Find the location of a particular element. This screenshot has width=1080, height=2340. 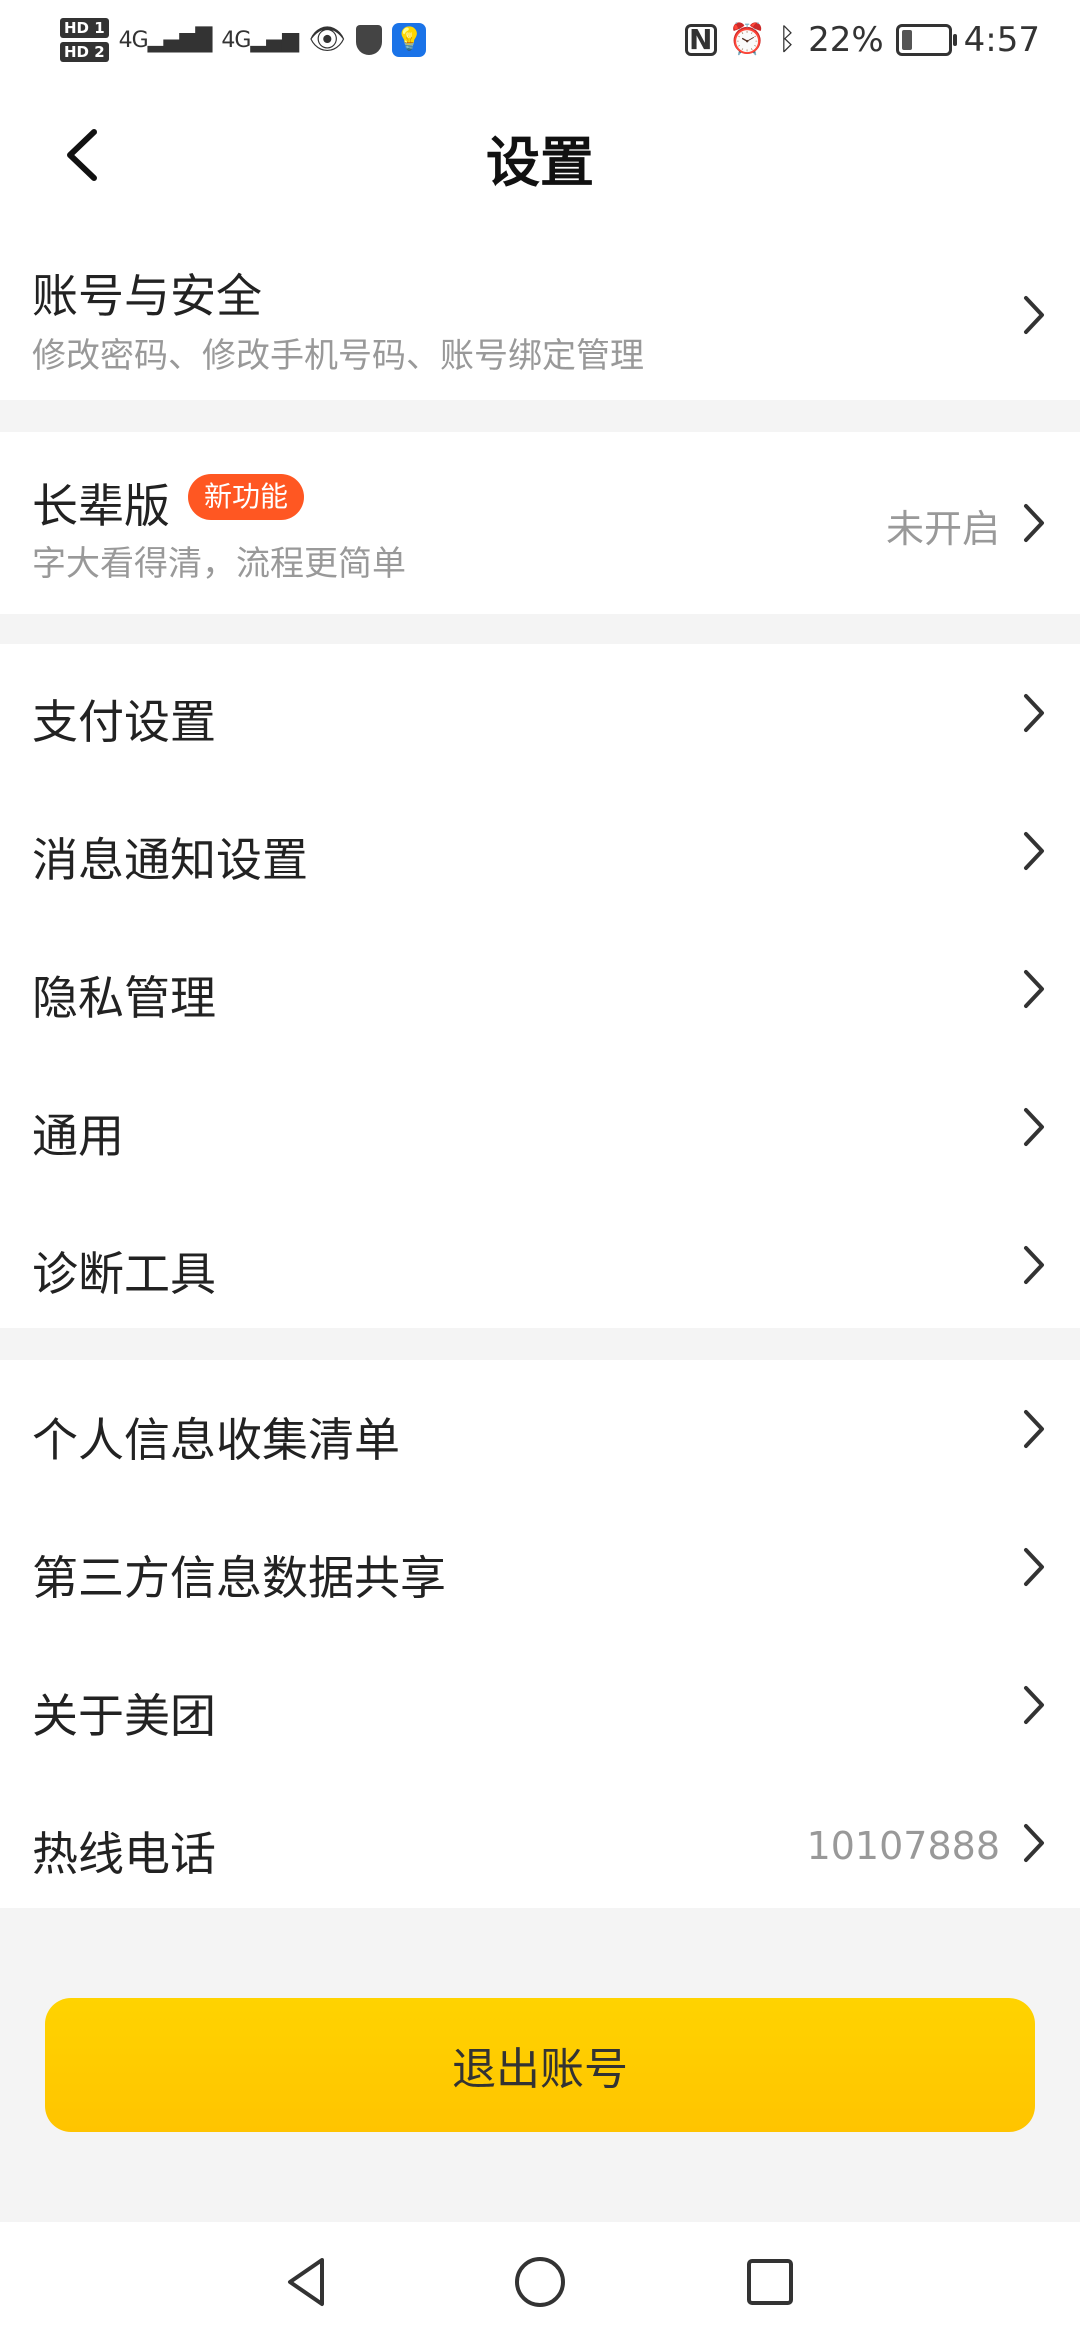

list-item-label: 第三方信息数据共享 is located at coordinates (239, 1578).